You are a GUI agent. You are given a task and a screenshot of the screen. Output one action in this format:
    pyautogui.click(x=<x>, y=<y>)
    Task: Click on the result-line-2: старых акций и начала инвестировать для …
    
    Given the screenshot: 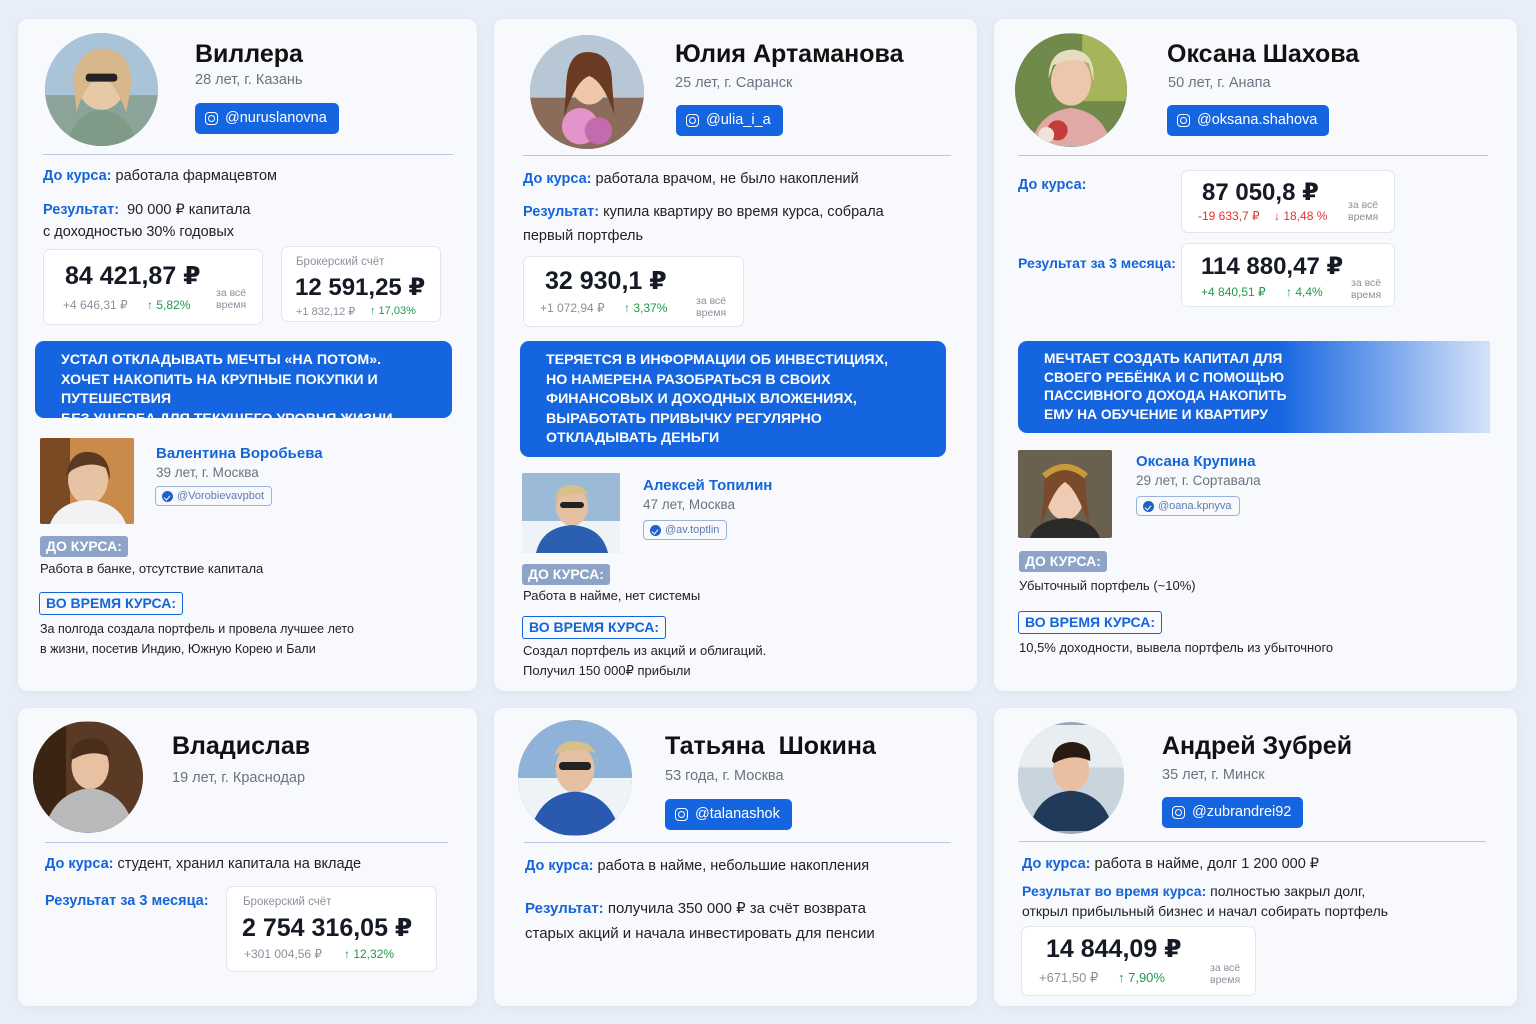 What is the action you would take?
    pyautogui.click(x=700, y=933)
    